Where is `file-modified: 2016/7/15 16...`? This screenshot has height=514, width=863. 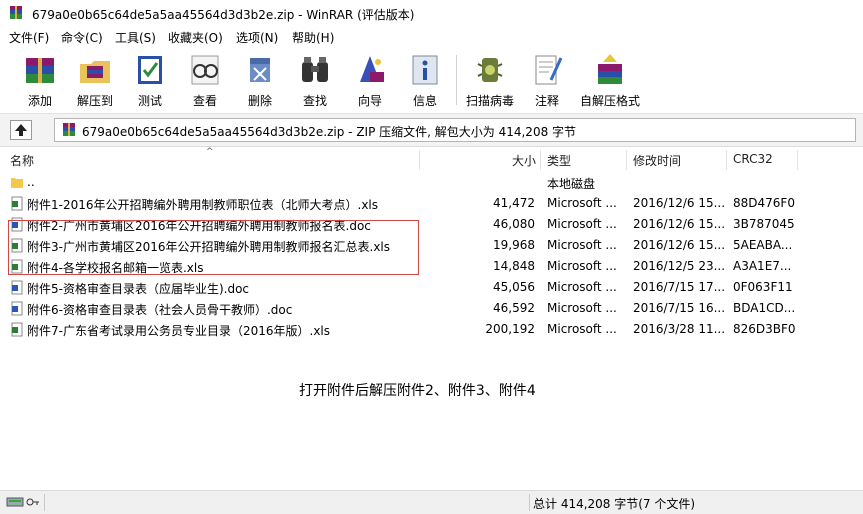
file-modified: 2016/7/15 16... is located at coordinates (679, 308).